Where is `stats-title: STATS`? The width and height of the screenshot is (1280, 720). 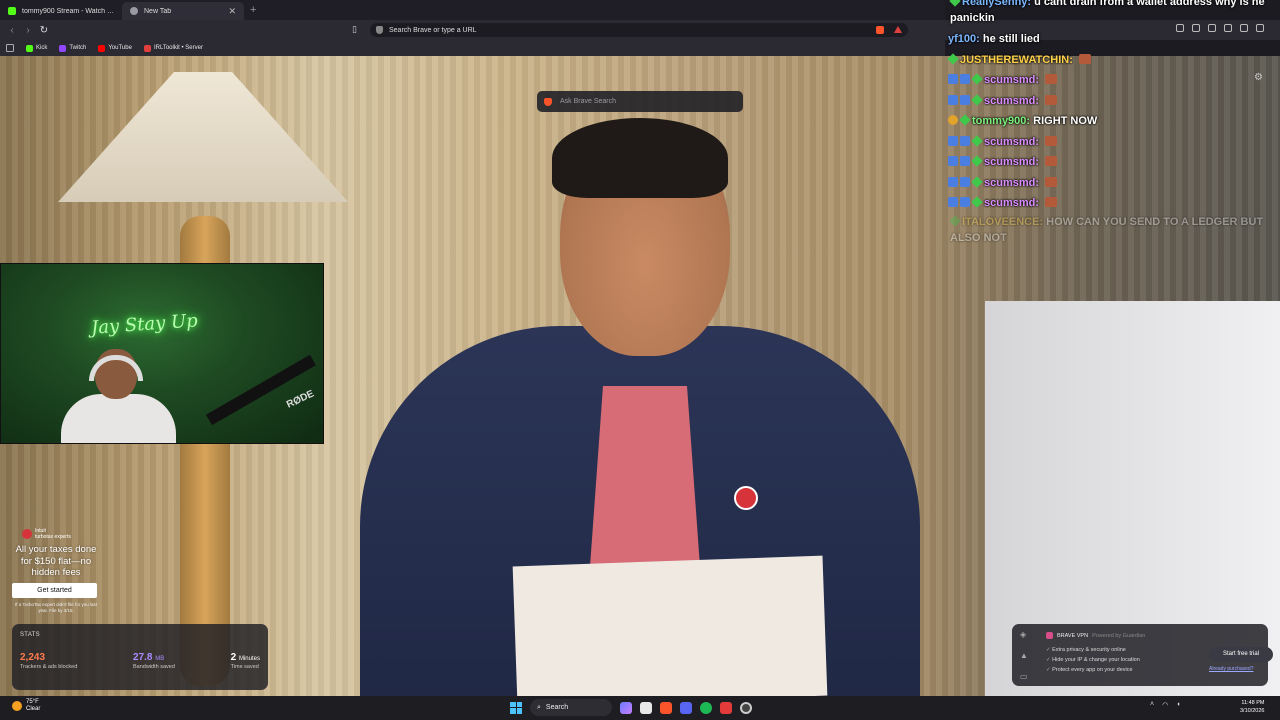
stats-title: STATS is located at coordinates (30, 635).